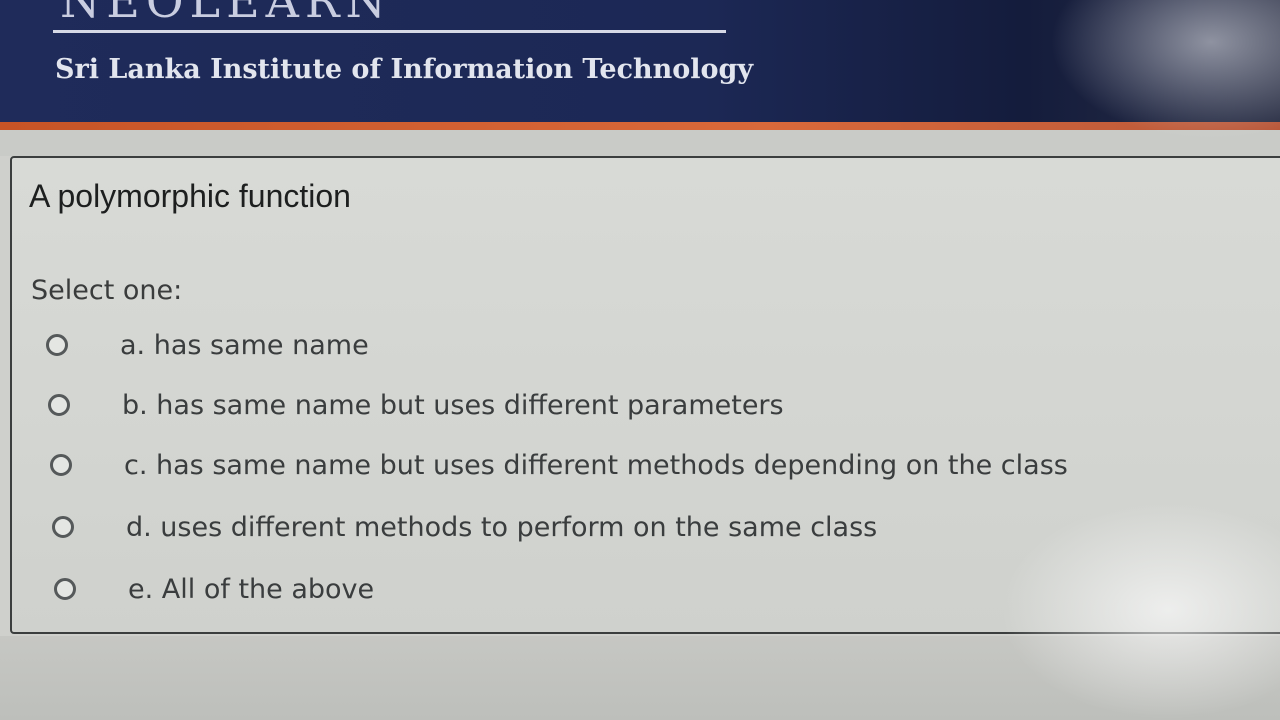 The width and height of the screenshot is (1280, 720). Describe the element at coordinates (640, 678) in the screenshot. I see `page-footer-area` at that location.